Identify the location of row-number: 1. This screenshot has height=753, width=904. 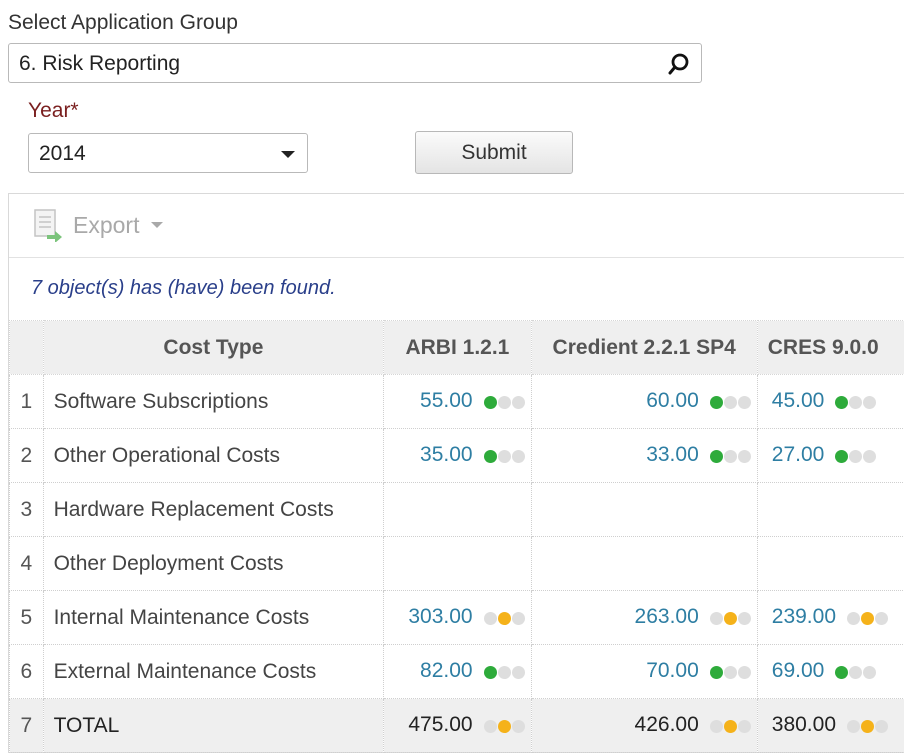
(27, 402).